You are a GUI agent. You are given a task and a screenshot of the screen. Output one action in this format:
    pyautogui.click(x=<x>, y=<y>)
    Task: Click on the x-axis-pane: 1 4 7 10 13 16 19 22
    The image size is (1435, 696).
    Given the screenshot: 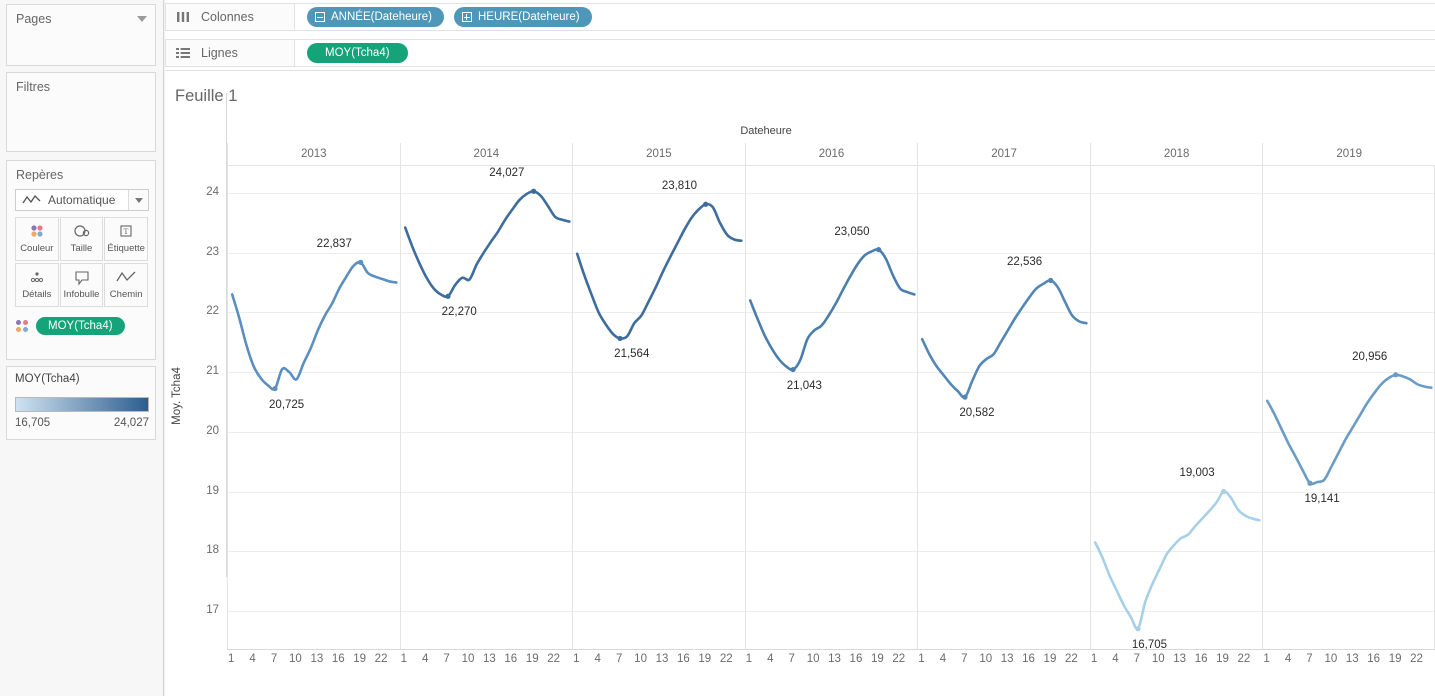 What is the action you would take?
    pyautogui.click(x=313, y=662)
    